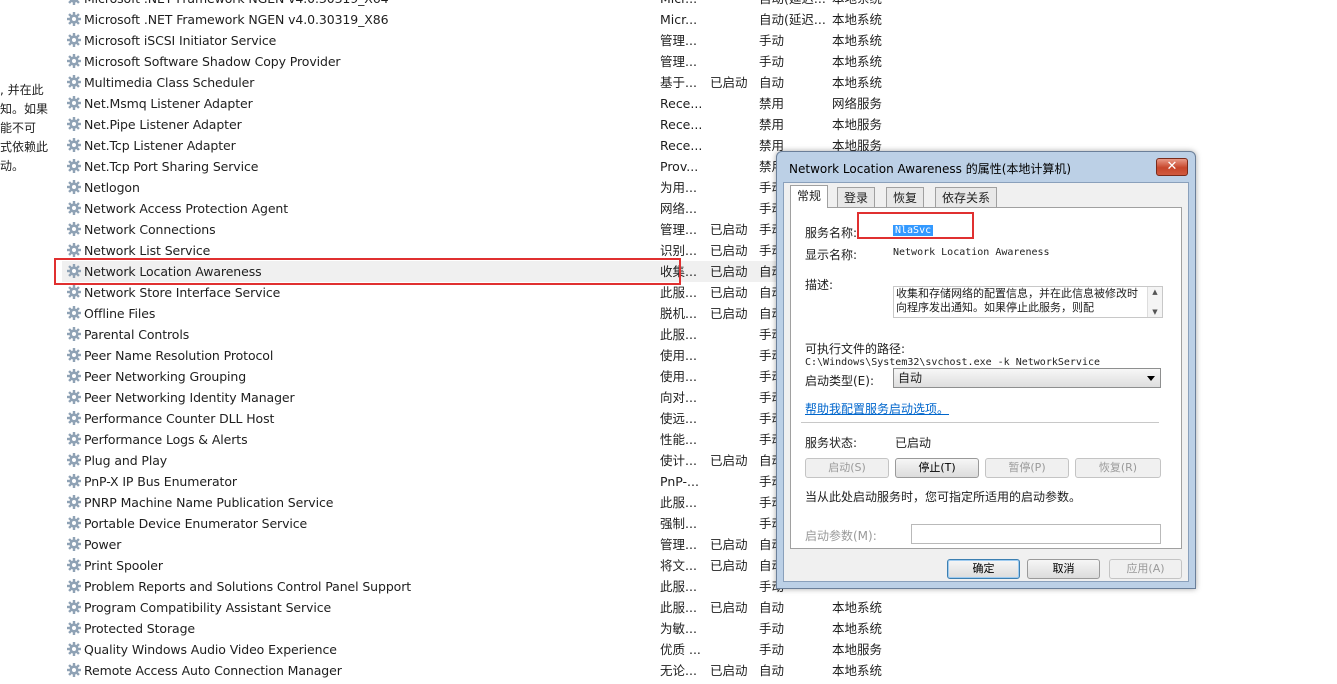 The width and height of the screenshot is (1337, 684). I want to click on startup-type-label: 启动类型(E):, so click(839, 381).